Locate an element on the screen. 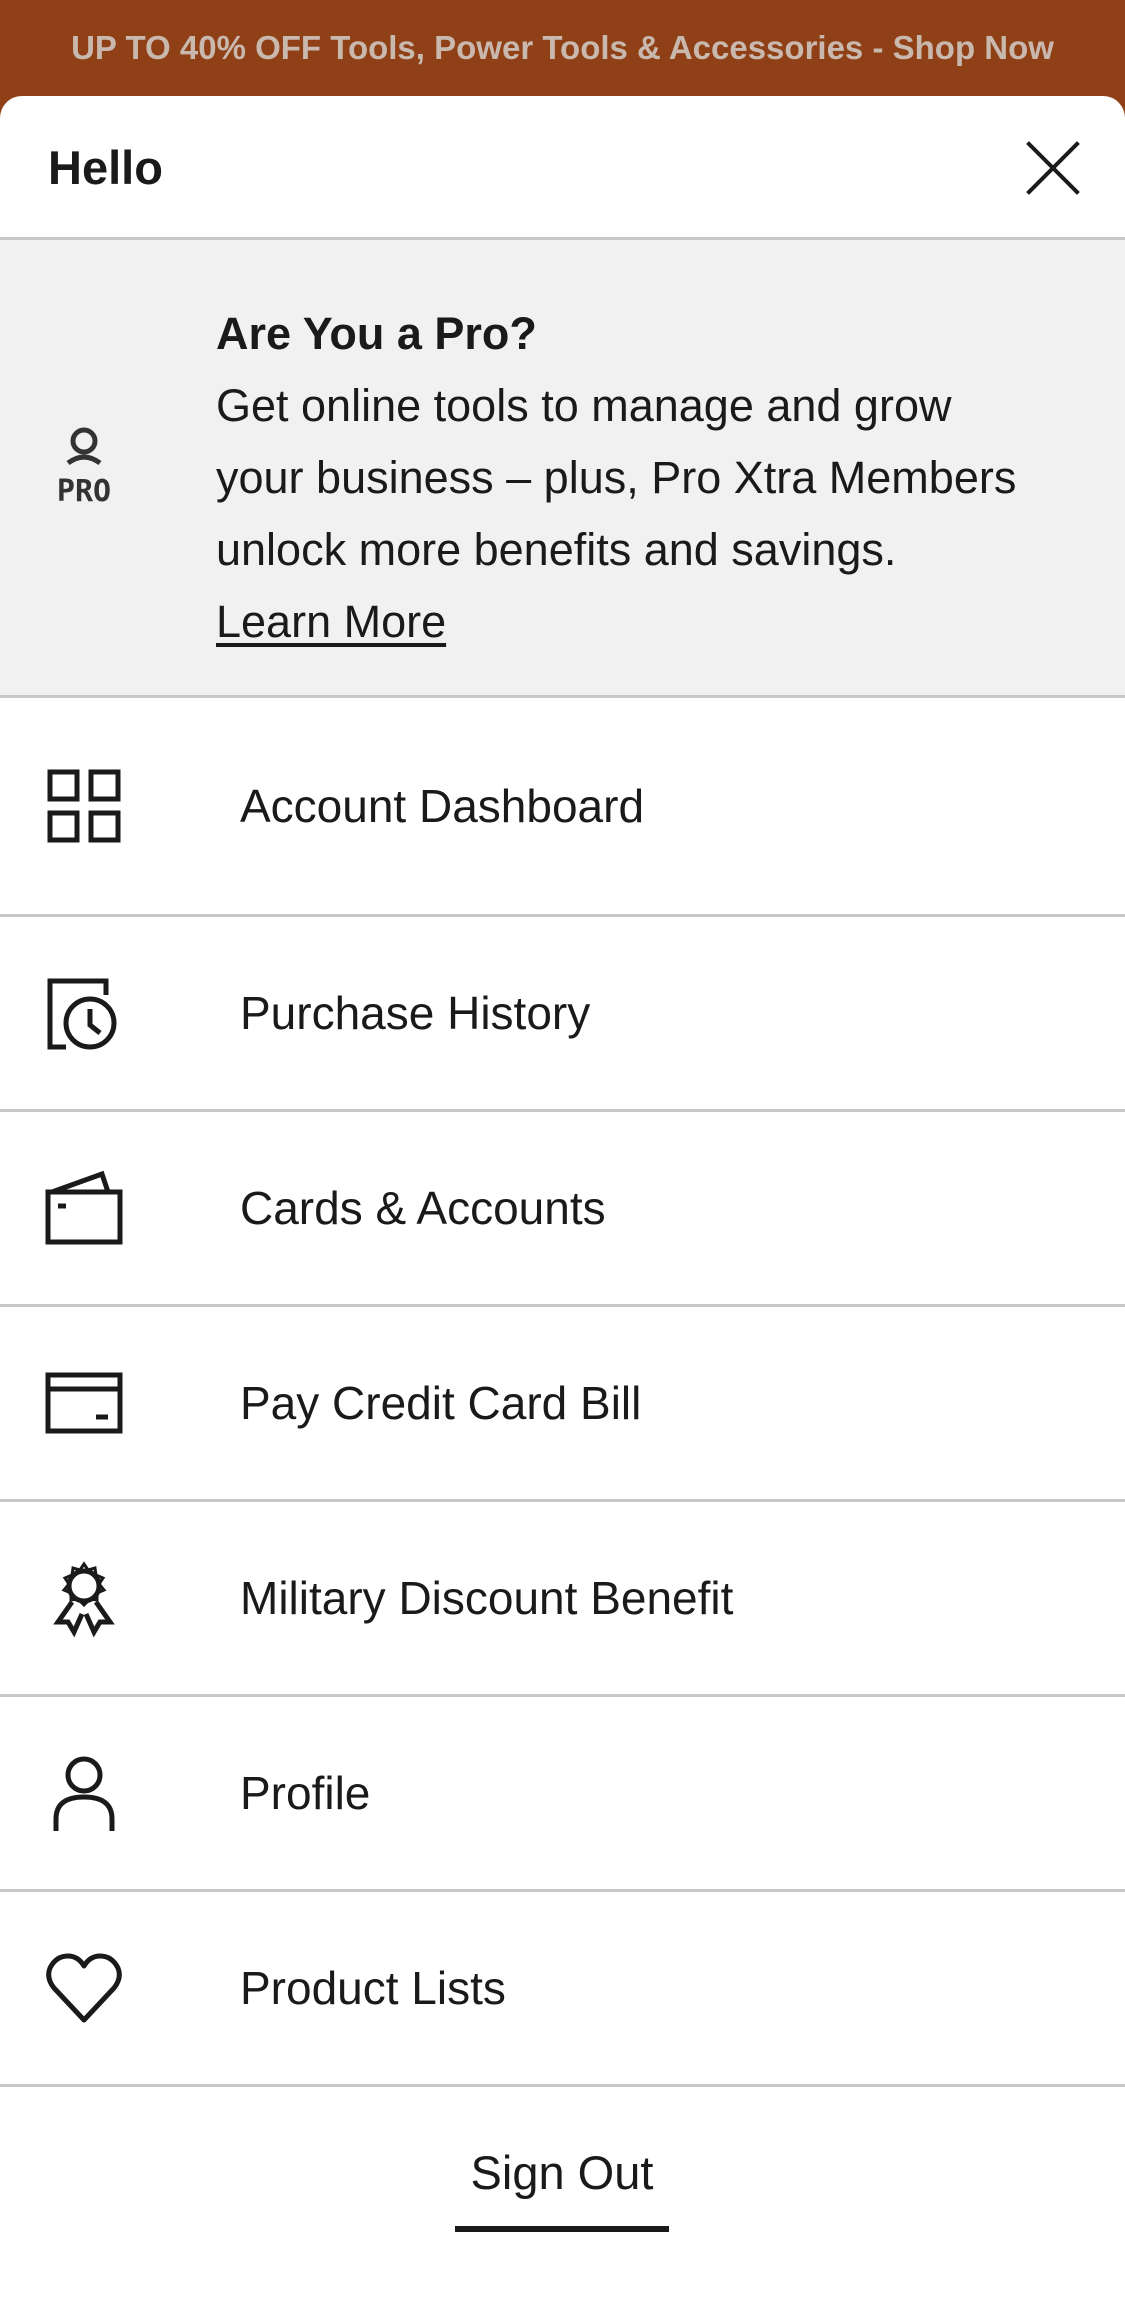 This screenshot has height=2312, width=1125. menu-item-military-discount: Military Discount Benefit is located at coordinates (562, 1599).